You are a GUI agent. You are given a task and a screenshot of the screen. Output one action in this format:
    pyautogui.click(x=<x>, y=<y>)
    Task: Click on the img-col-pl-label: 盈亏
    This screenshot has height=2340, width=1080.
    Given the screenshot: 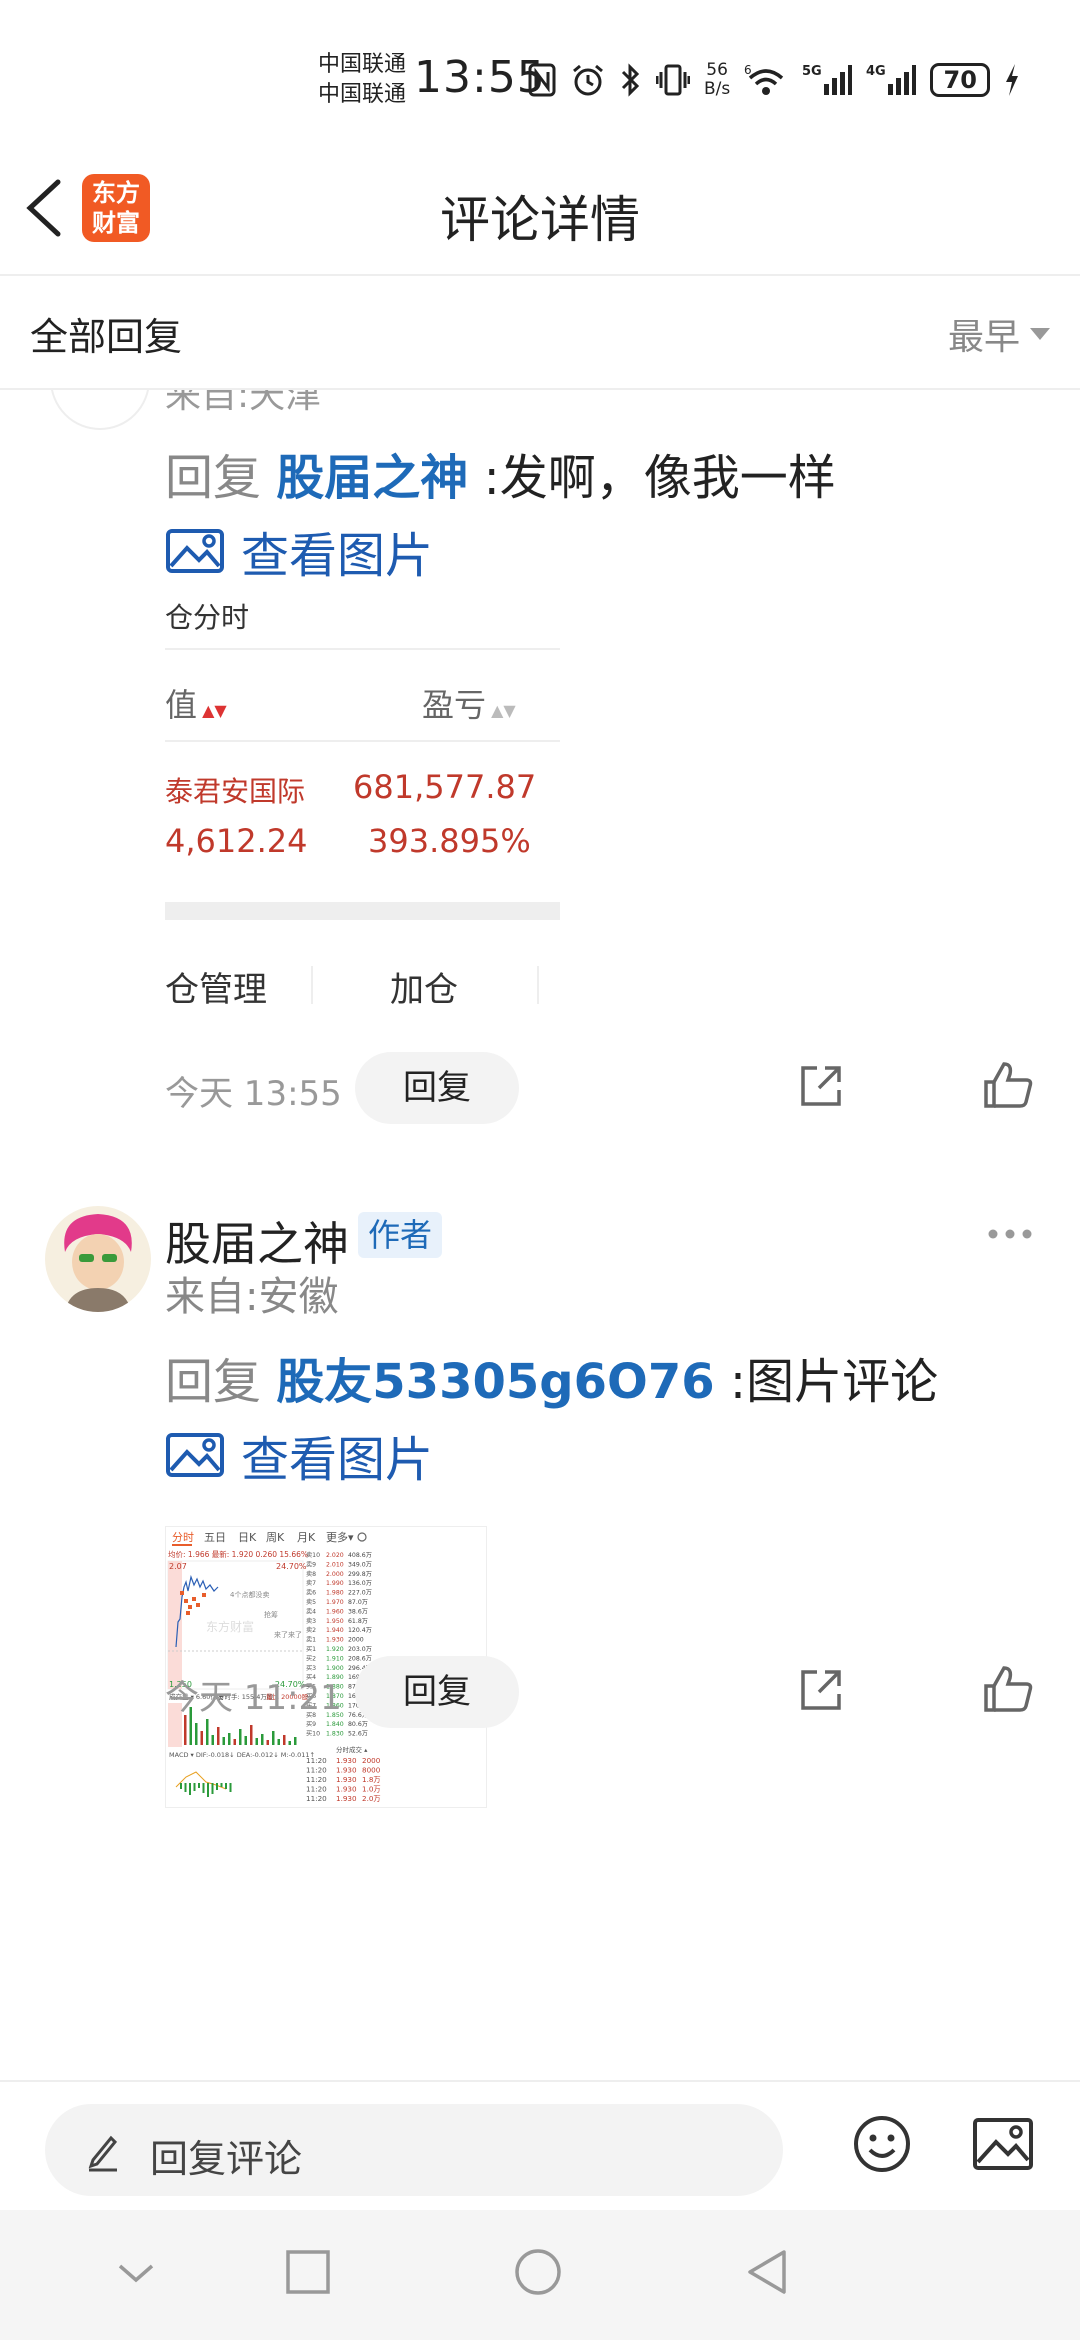 What is the action you would take?
    pyautogui.click(x=454, y=705)
    